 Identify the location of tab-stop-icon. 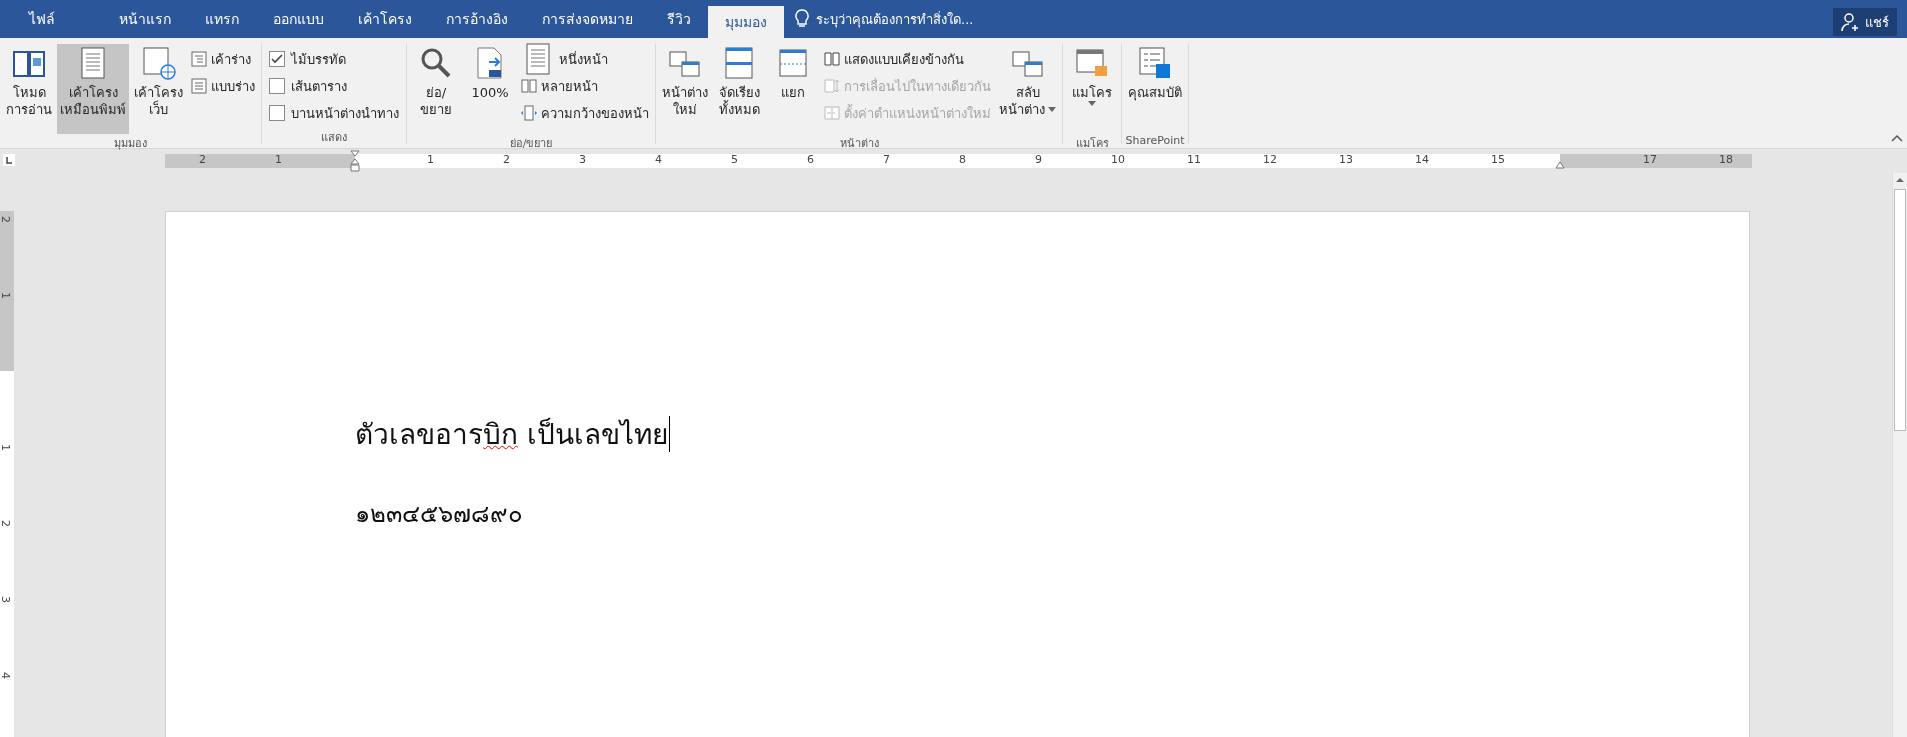
(9, 160).